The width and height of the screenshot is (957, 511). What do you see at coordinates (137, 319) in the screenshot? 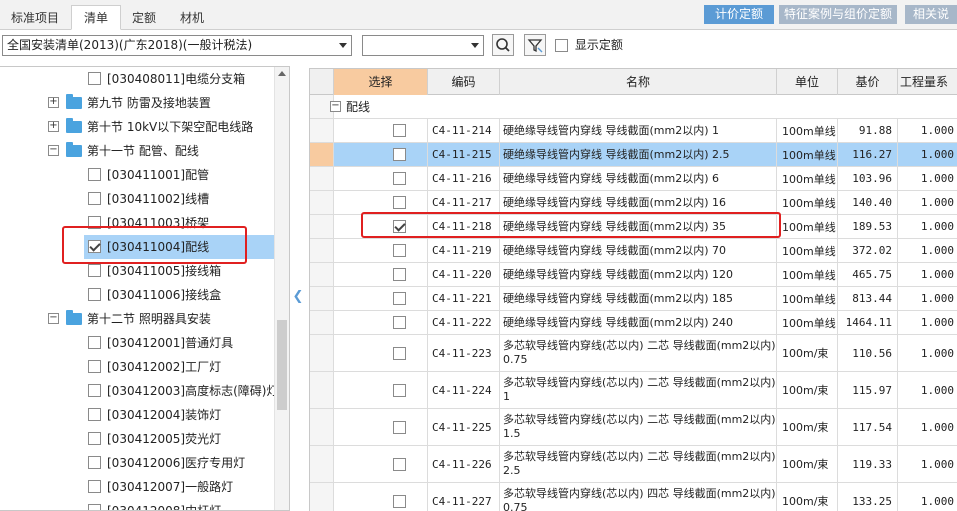
I see `tree-section: − 第十二节 照明器具安装` at bounding box center [137, 319].